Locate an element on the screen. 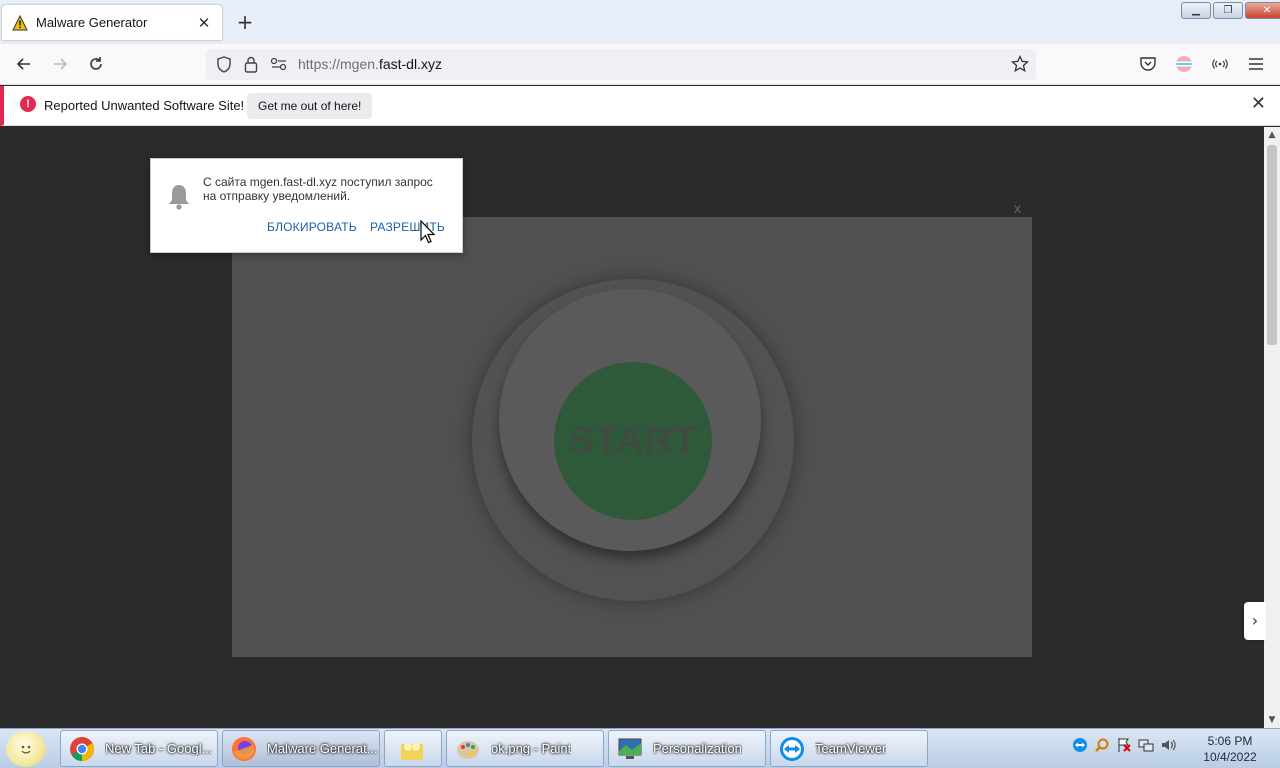 The width and height of the screenshot is (1280, 768). teamviewer-icon is located at coordinates (792, 748).